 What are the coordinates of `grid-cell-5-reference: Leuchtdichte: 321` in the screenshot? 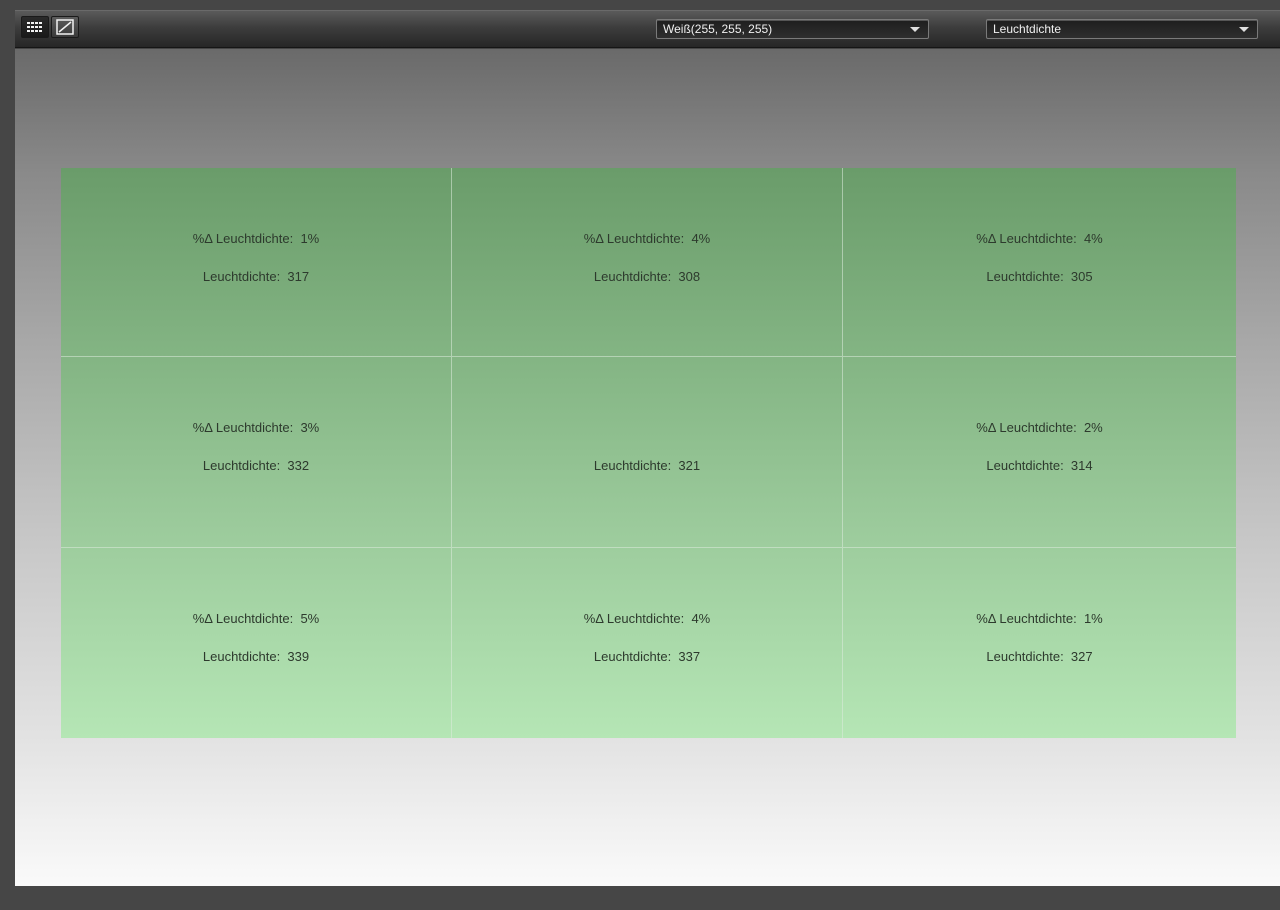 It's located at (647, 452).